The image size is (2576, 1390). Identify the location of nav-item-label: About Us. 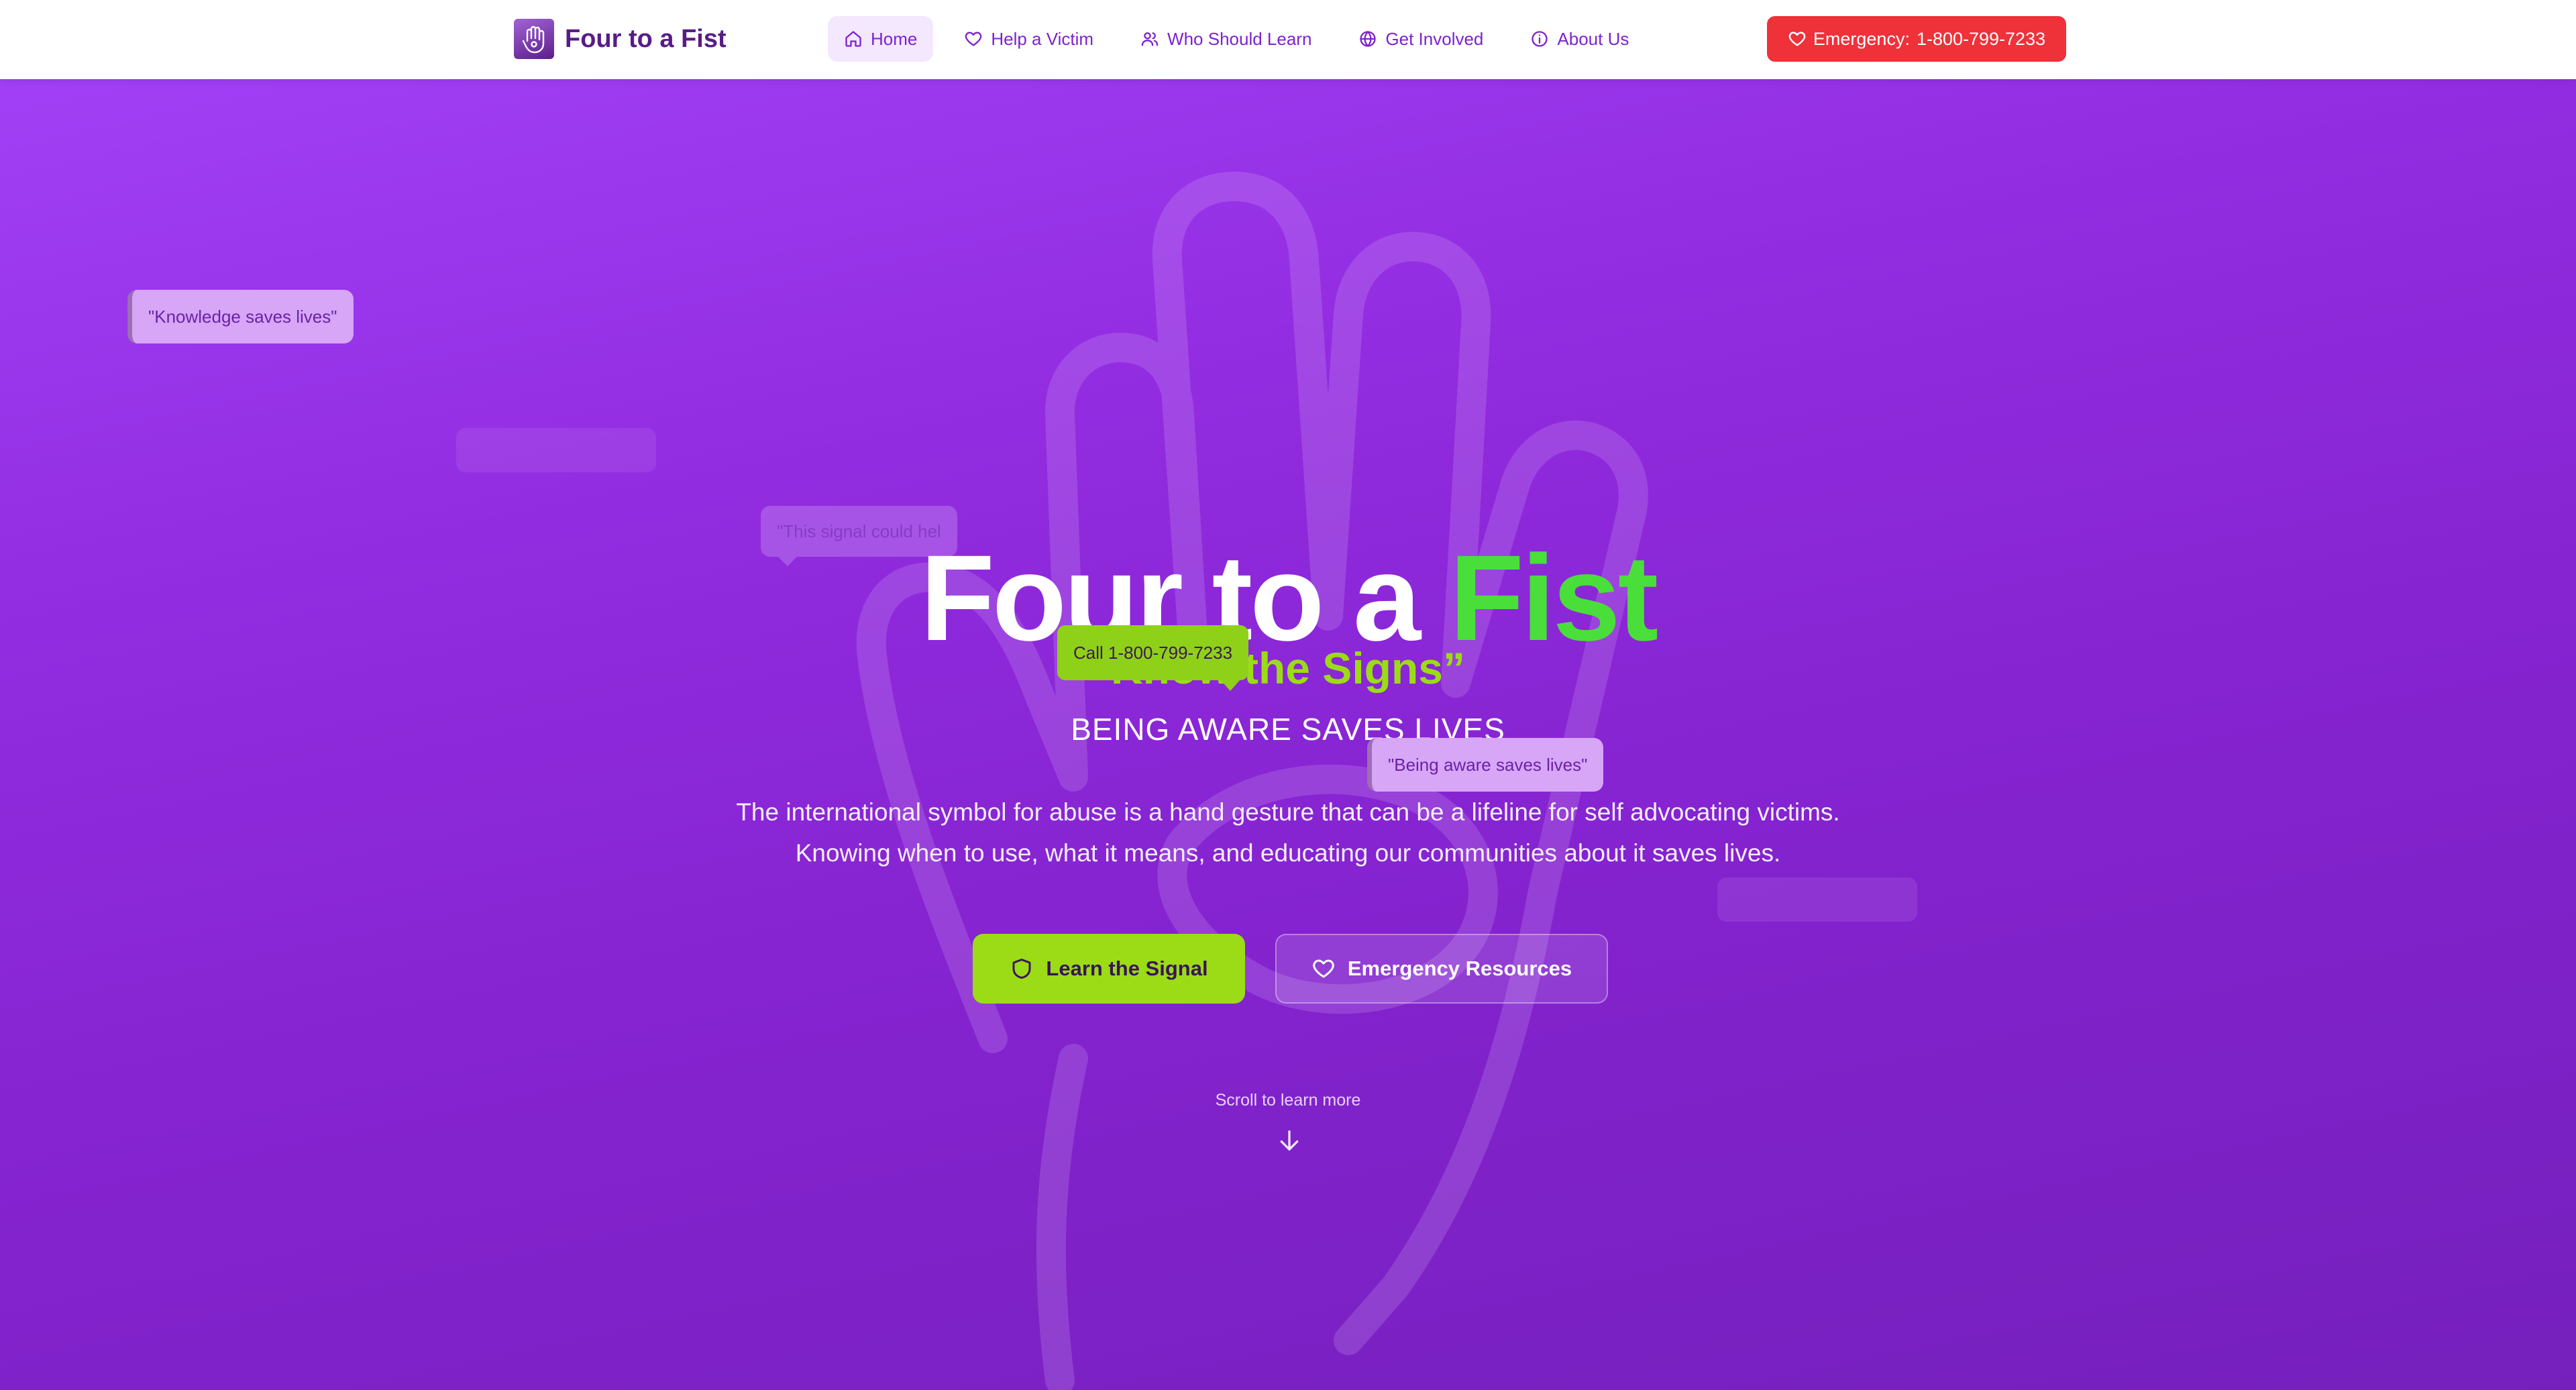
(1593, 39).